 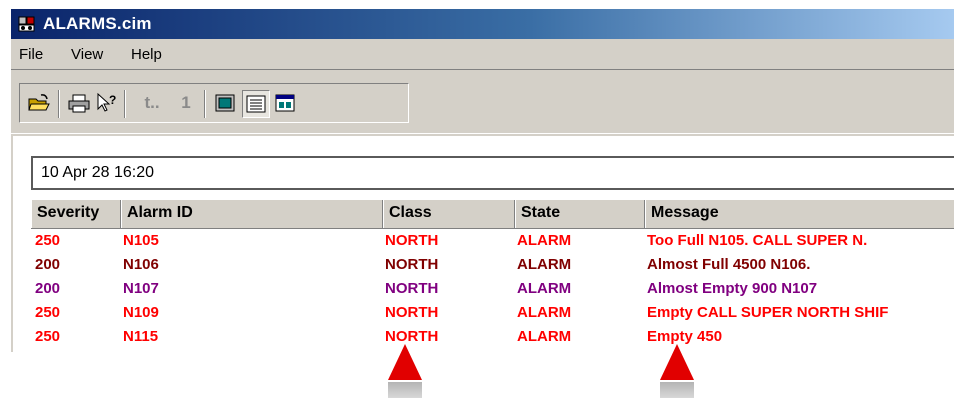 What do you see at coordinates (97, 23) in the screenshot?
I see `window-title: ALARMS.cim` at bounding box center [97, 23].